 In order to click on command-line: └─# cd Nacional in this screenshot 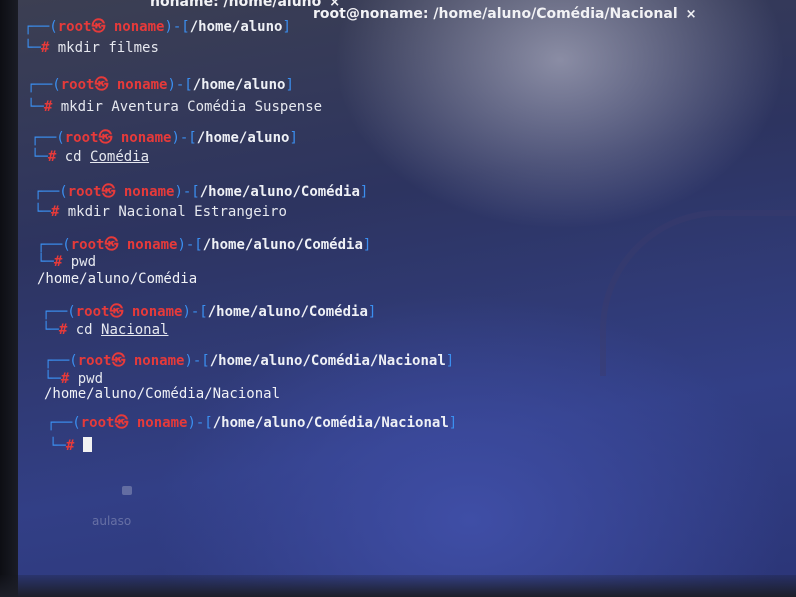, I will do `click(105, 330)`.